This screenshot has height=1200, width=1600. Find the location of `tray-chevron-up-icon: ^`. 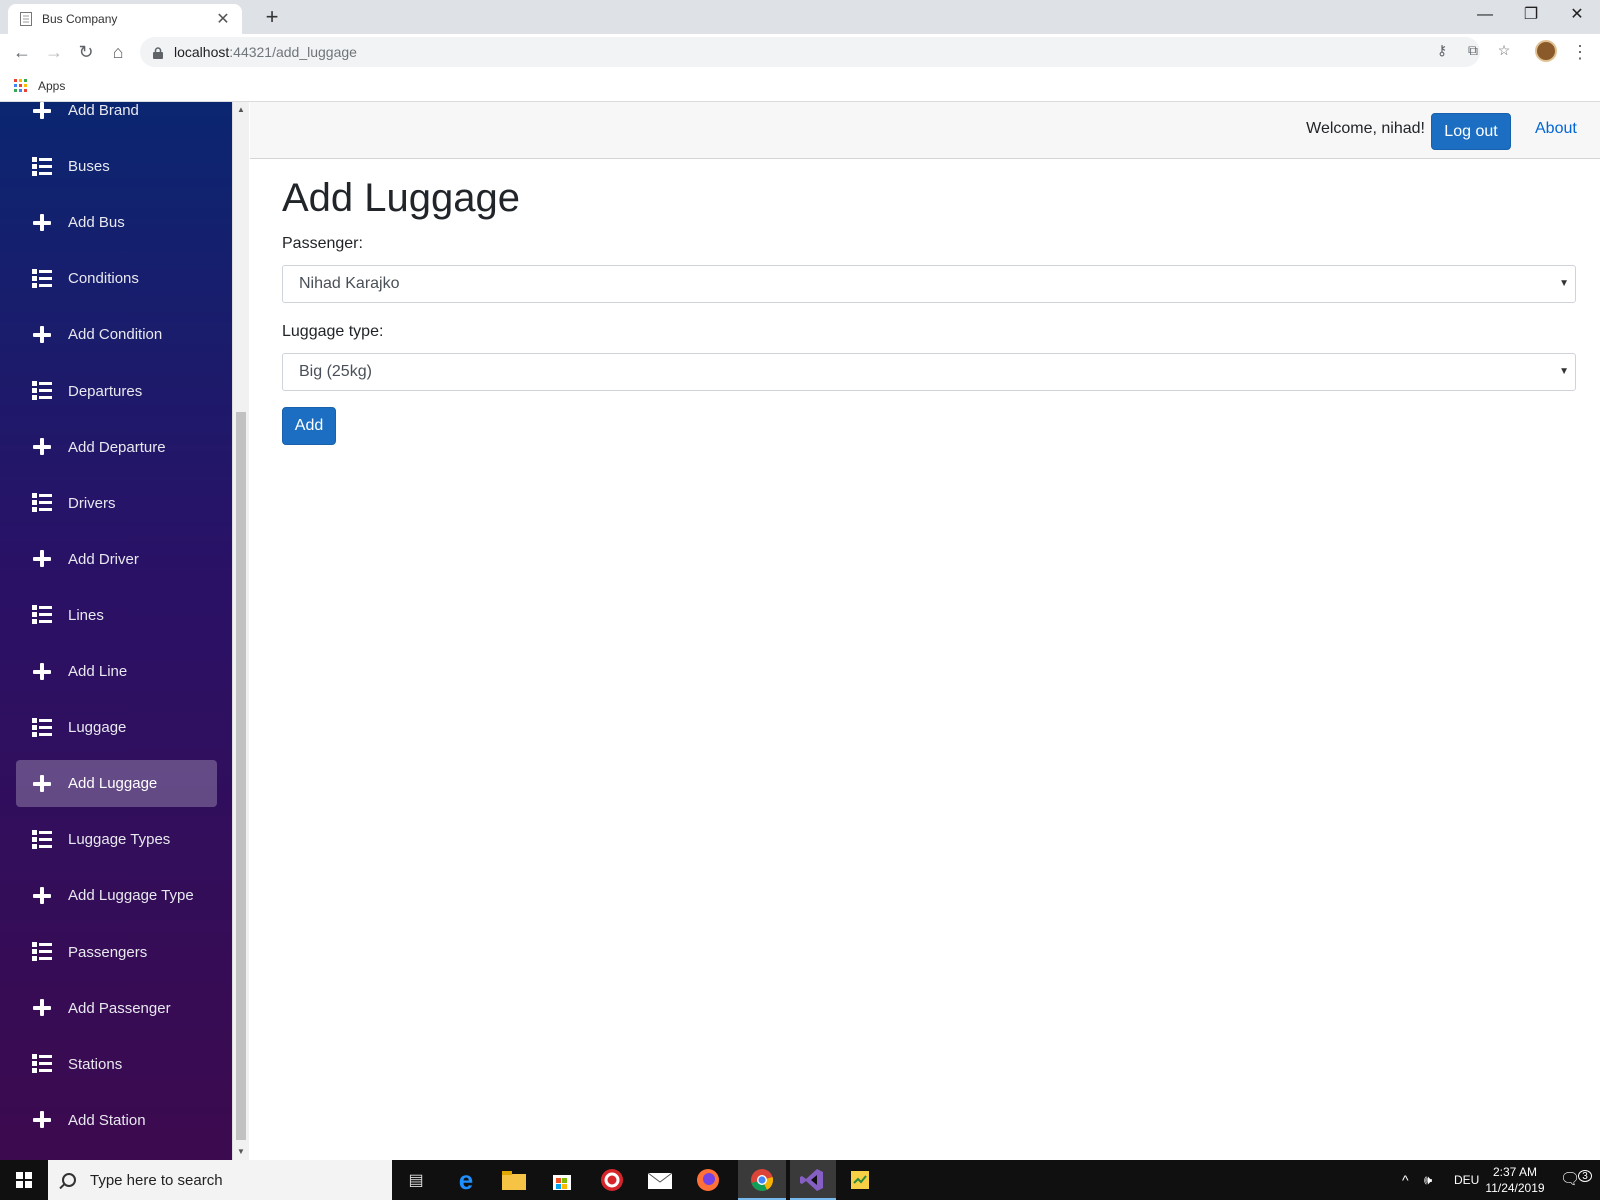

tray-chevron-up-icon: ^ is located at coordinates (1405, 1180).